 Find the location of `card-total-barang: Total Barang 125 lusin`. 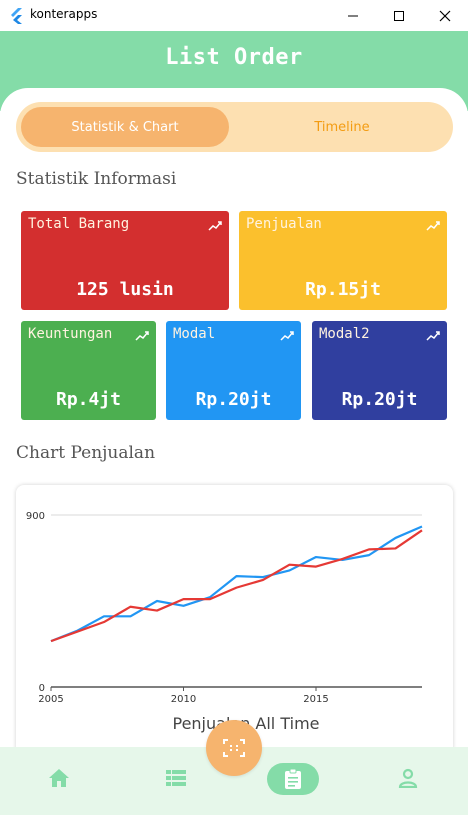

card-total-barang: Total Barang 125 lusin is located at coordinates (125, 260).